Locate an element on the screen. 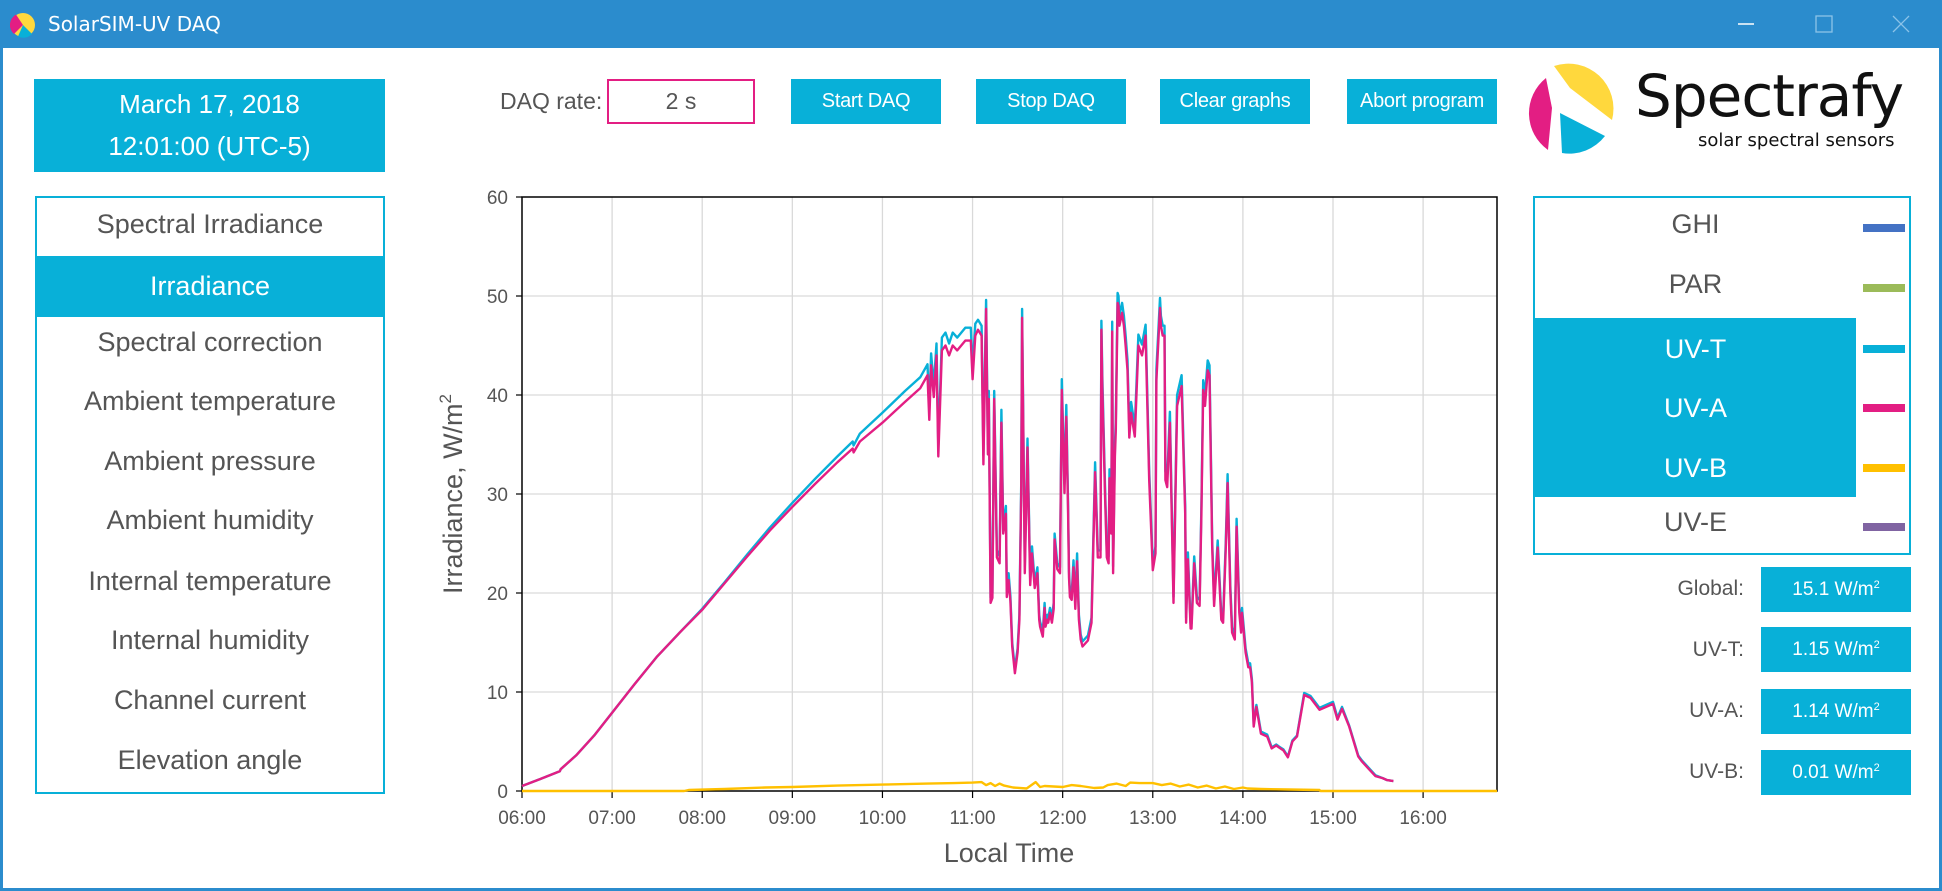 The width and height of the screenshot is (1942, 891). readout-label-uv-b: UV-B: is located at coordinates (1716, 771).